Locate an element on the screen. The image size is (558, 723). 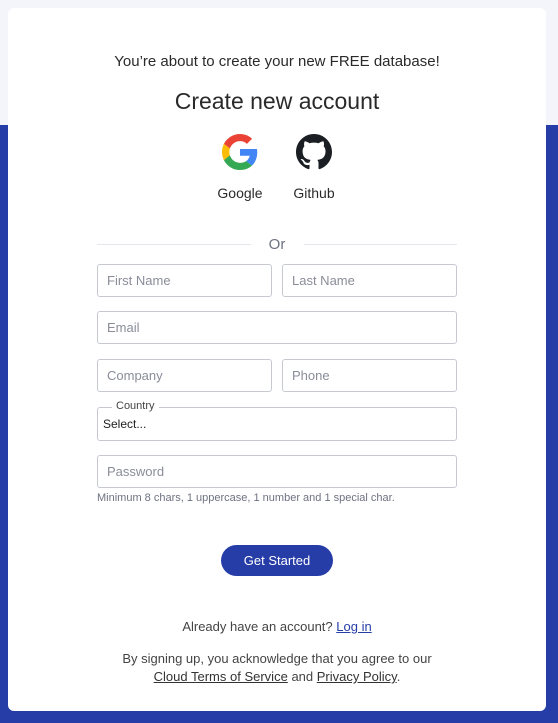
last-name-input is located at coordinates (369, 280).